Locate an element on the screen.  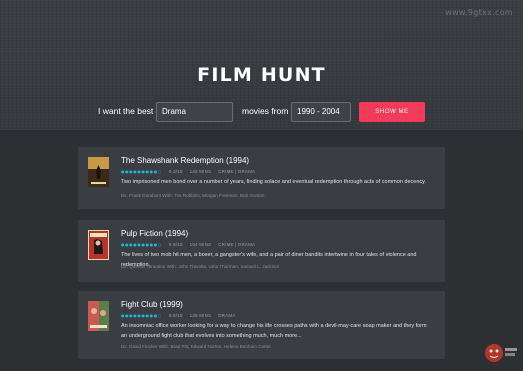
movie-runtime: 139 MINS is located at coordinates (200, 315).